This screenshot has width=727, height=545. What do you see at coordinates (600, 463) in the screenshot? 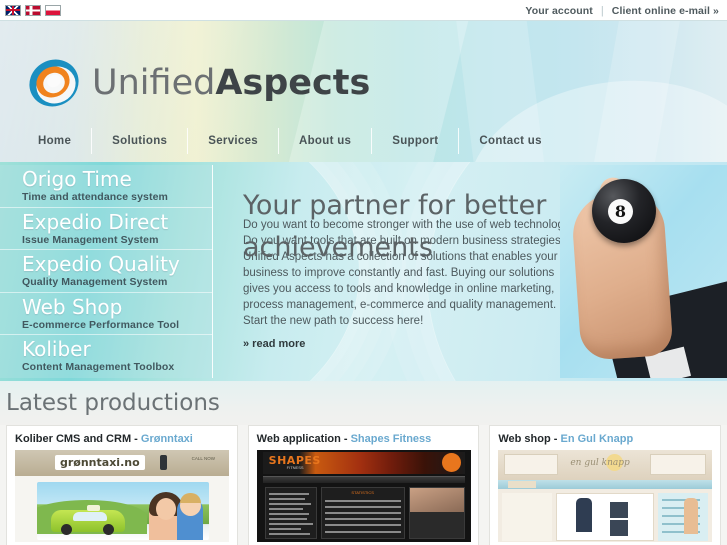
I see `thumb-logo: en gul knapp` at bounding box center [600, 463].